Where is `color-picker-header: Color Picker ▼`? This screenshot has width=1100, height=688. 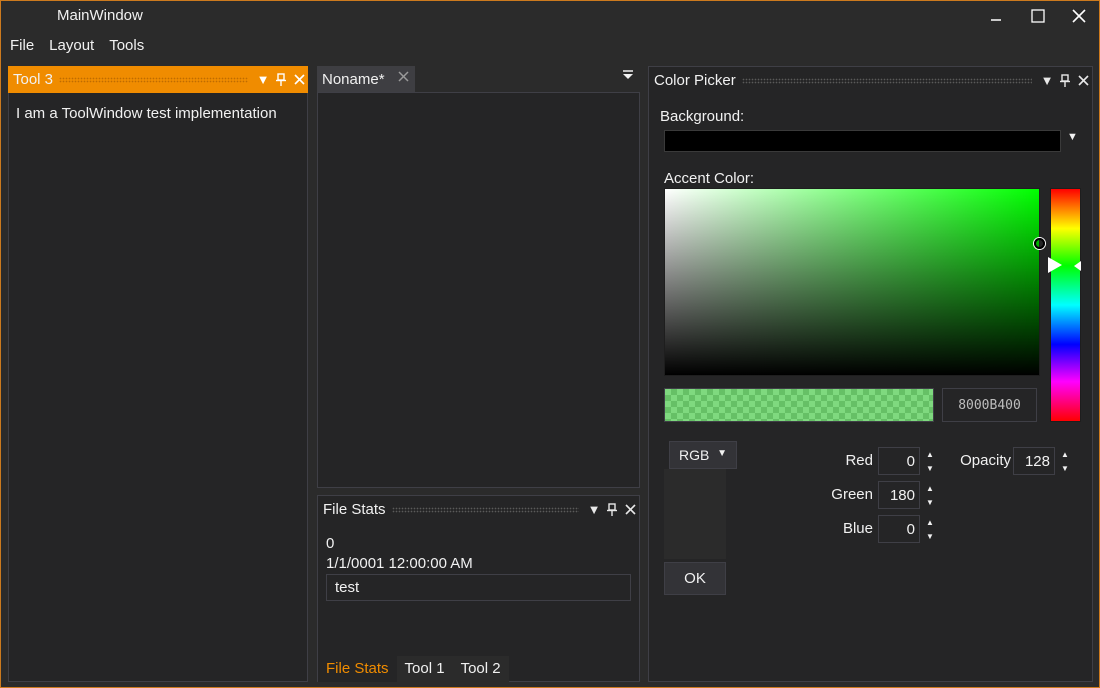 color-picker-header: Color Picker ▼ is located at coordinates (870, 80).